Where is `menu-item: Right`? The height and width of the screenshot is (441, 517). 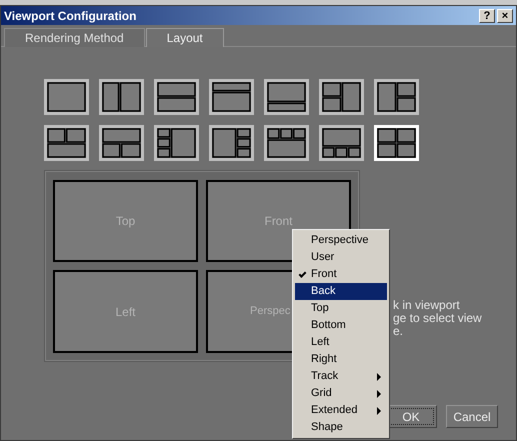
menu-item: Right is located at coordinates (341, 359).